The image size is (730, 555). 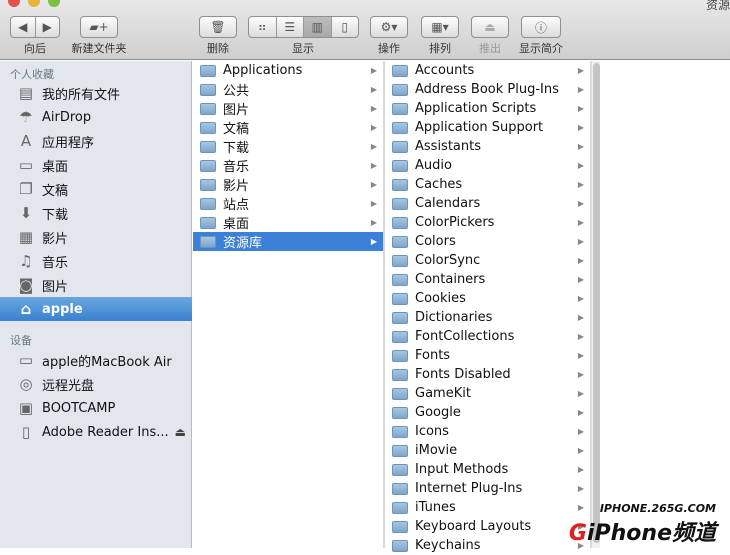 I want to click on delete-button: 🗑, so click(x=218, y=27).